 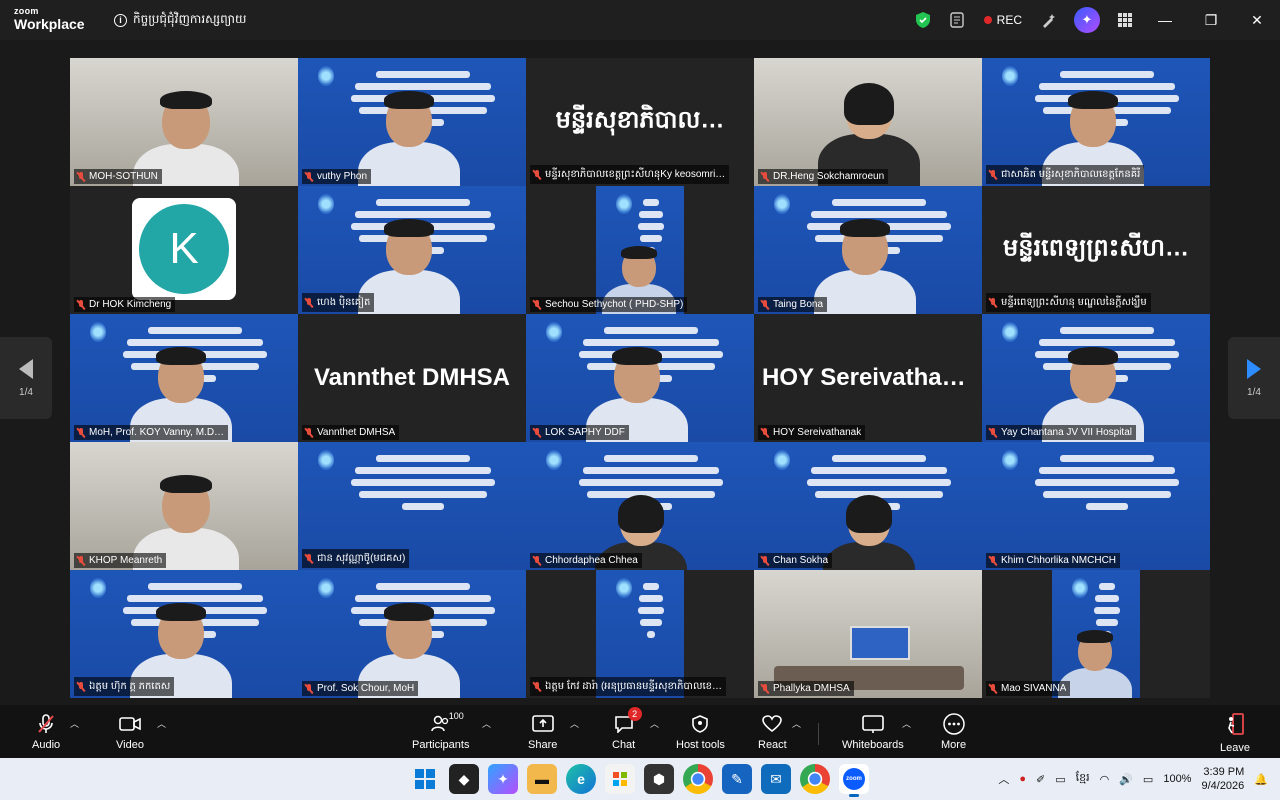 What do you see at coordinates (456, 716) in the screenshot?
I see `participant-count: 100` at bounding box center [456, 716].